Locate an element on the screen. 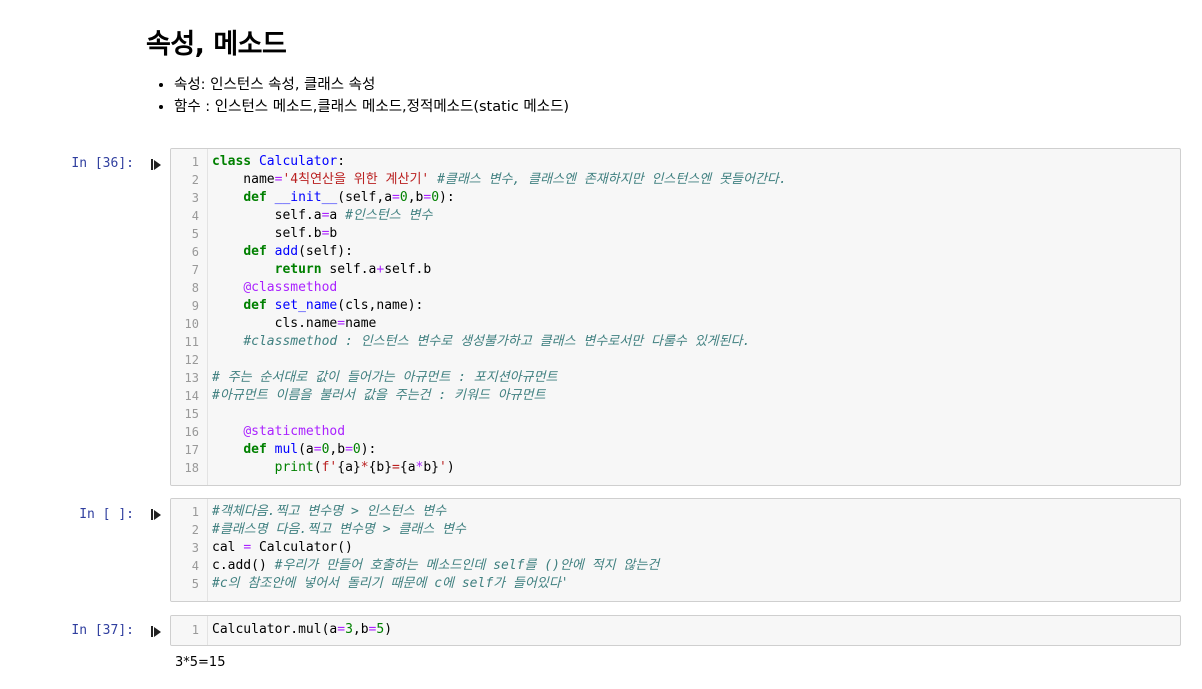  code-line: 2 #클래스명 다음.찍고 변수명 > 클래스 변수 is located at coordinates (675, 530).